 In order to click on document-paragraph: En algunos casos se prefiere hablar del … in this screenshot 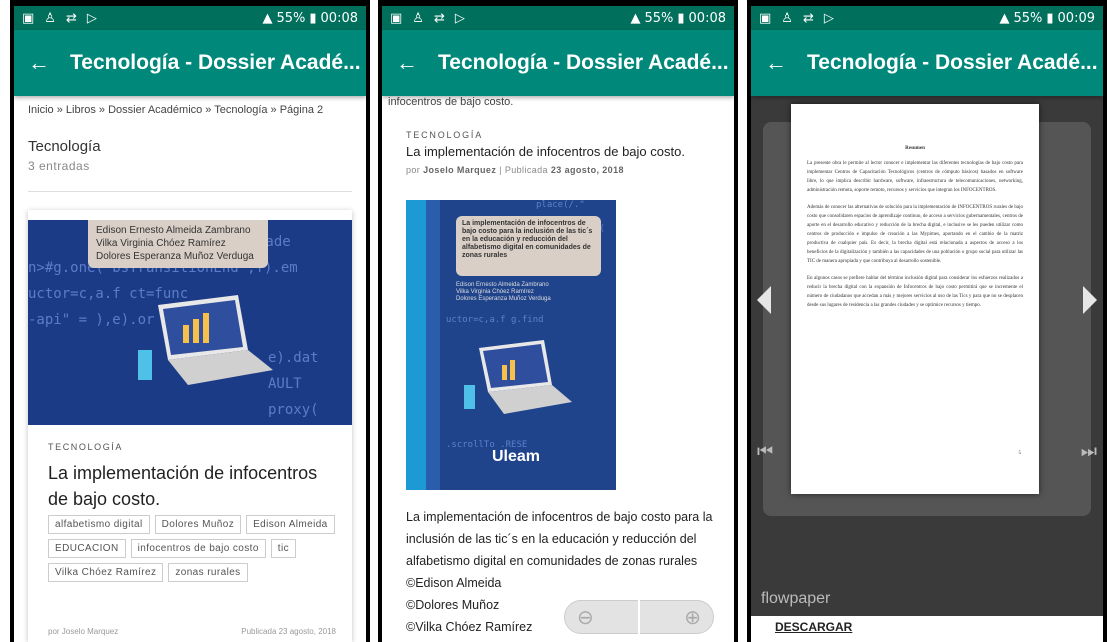, I will do `click(915, 292)`.